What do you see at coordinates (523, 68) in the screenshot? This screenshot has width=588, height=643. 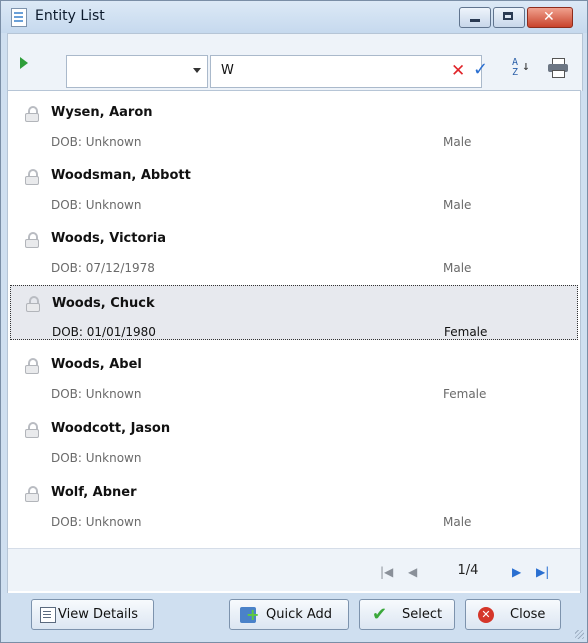 I see `sort-az-icon: A Z ↓` at bounding box center [523, 68].